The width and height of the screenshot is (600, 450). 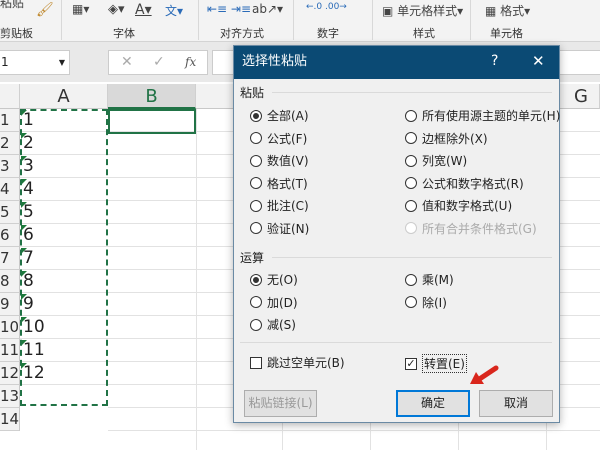 What do you see at coordinates (512, 11) in the screenshot?
I see `format-label: 格式` at bounding box center [512, 11].